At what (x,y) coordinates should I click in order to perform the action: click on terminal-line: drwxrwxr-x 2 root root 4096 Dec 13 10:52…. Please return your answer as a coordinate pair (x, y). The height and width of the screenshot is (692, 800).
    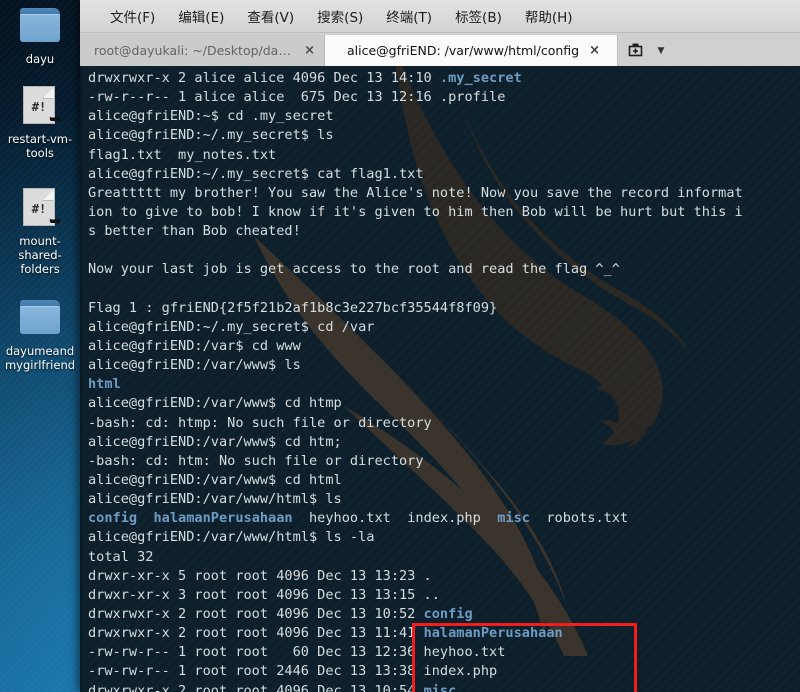
    Looking at the image, I should click on (280, 613).